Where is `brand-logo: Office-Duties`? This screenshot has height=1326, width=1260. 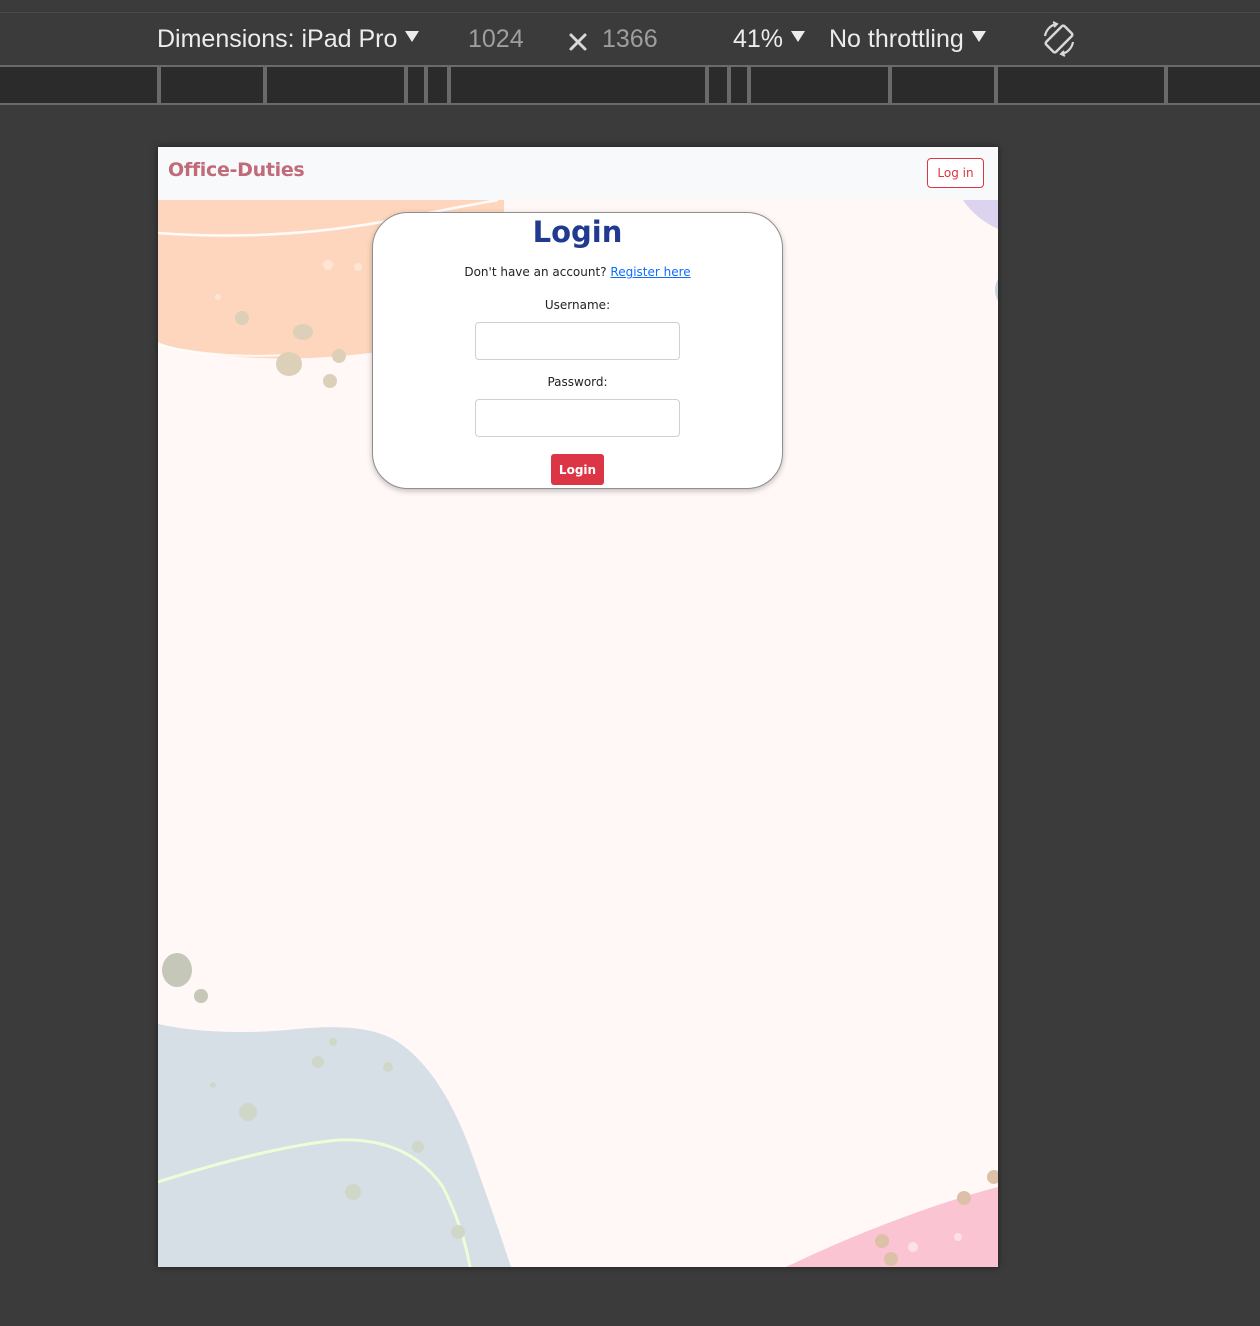 brand-logo: Office-Duties is located at coordinates (236, 170).